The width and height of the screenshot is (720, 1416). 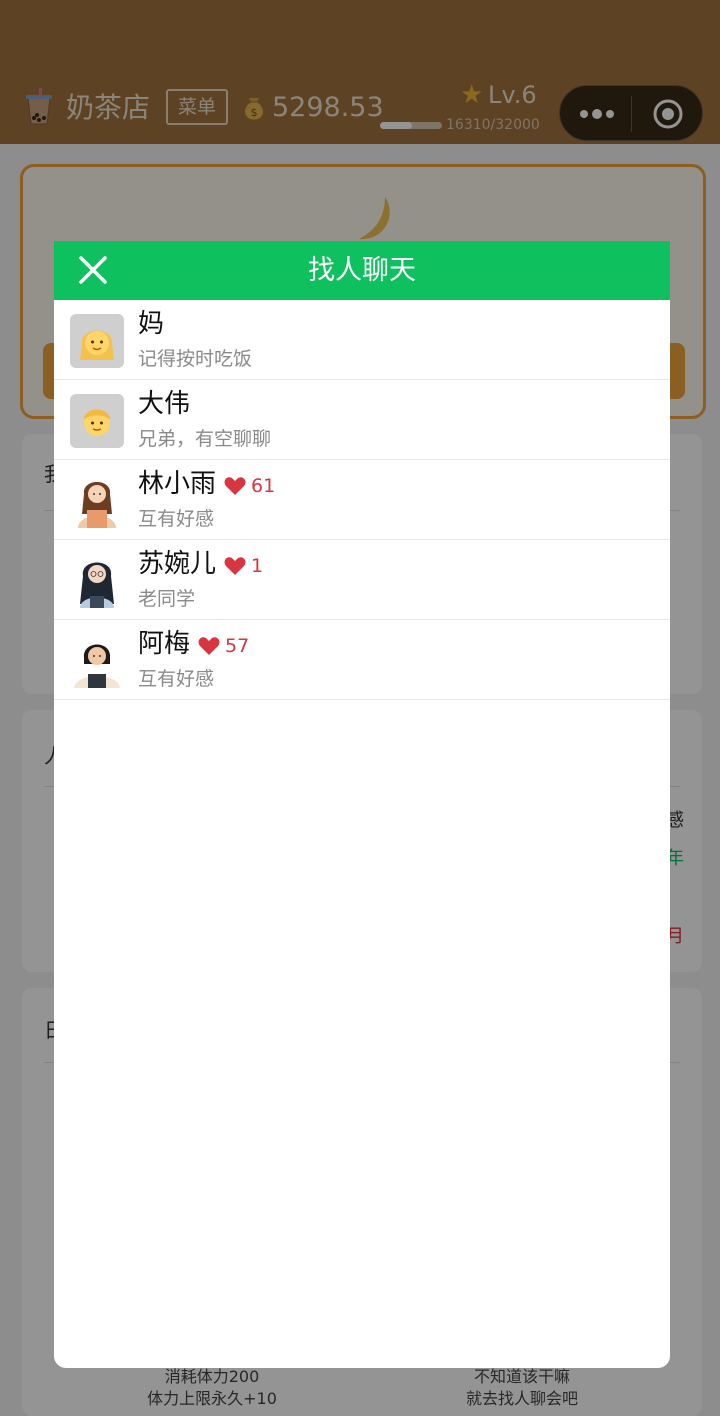 What do you see at coordinates (263, 486) in the screenshot?
I see `affection-value: 61` at bounding box center [263, 486].